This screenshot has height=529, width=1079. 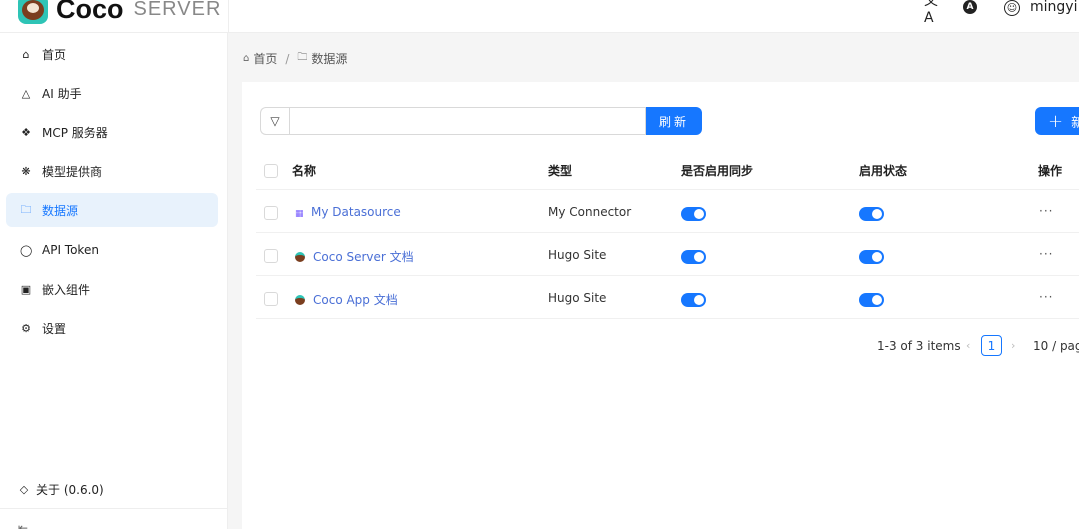 I want to click on column-header-sync: 是否启用同步, so click(x=717, y=170).